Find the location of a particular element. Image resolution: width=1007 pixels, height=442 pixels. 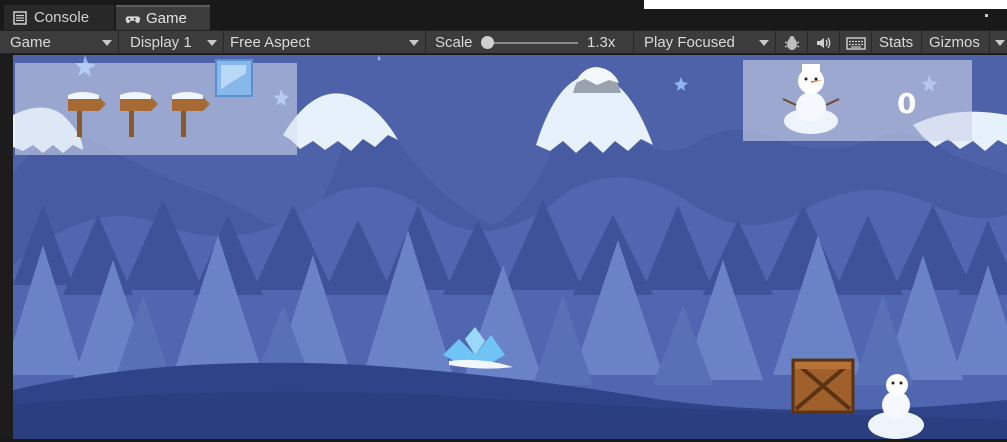

gizmos-button: Gizmos is located at coordinates (956, 42).